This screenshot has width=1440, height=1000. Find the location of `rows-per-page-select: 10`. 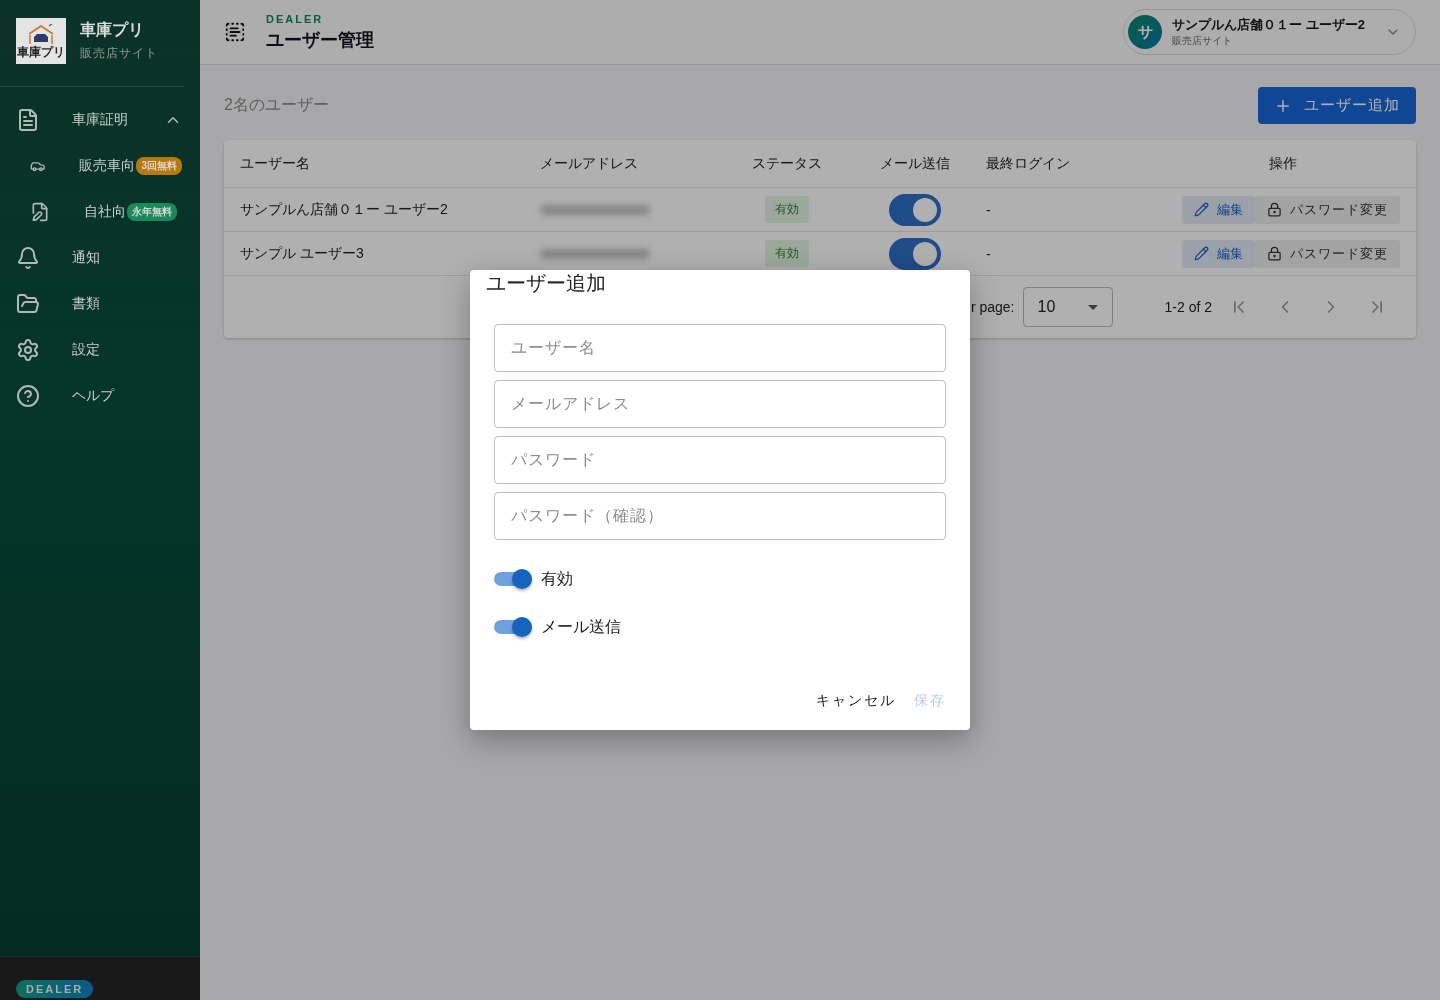

rows-per-page-select: 10 is located at coordinates (1067, 307).